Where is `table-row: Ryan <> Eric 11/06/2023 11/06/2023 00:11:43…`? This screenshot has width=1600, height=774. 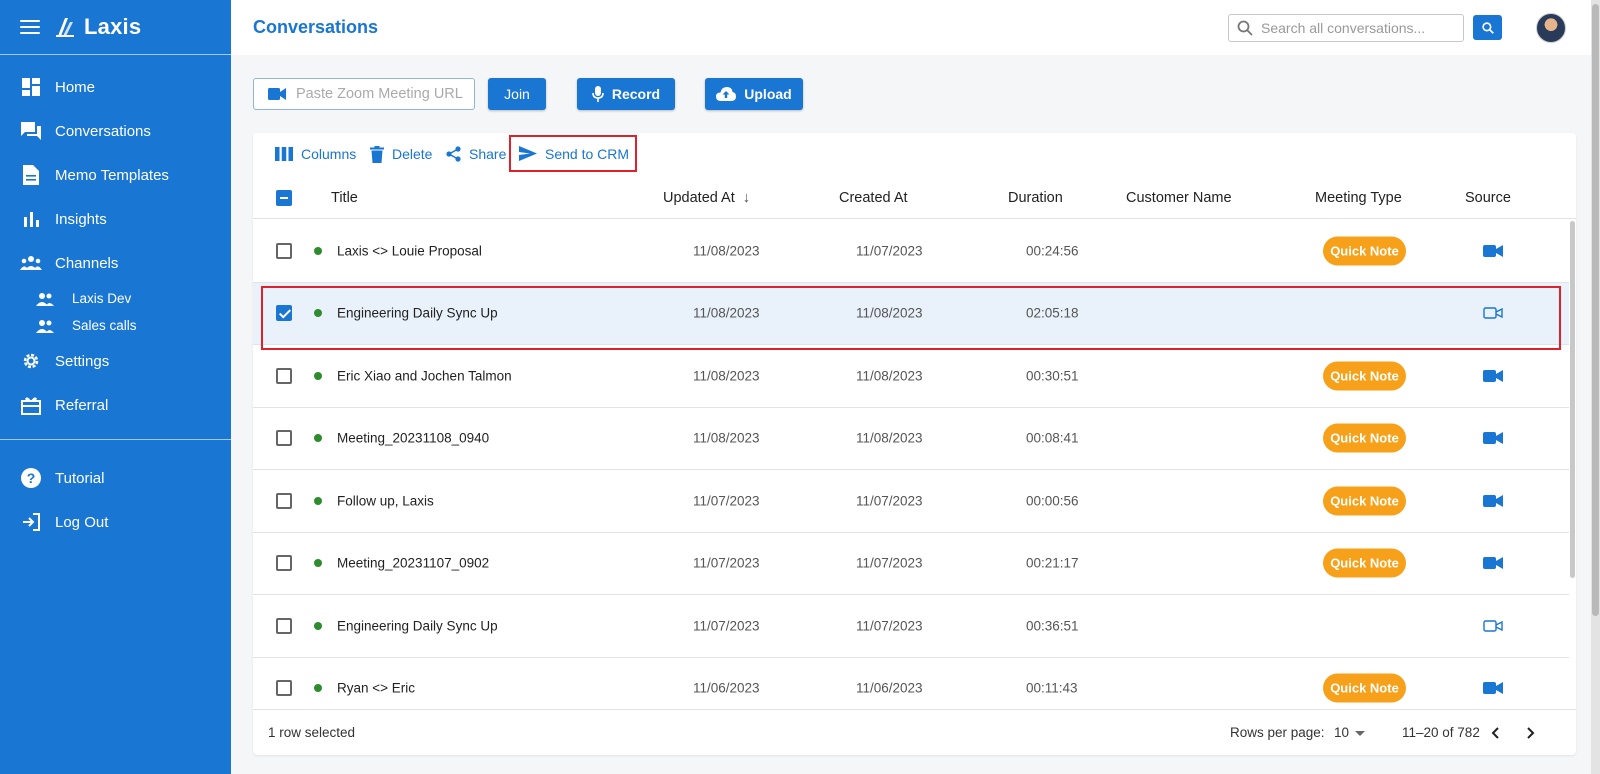 table-row: Ryan <> Eric 11/06/2023 11/06/2023 00:11:43… is located at coordinates (911, 683).